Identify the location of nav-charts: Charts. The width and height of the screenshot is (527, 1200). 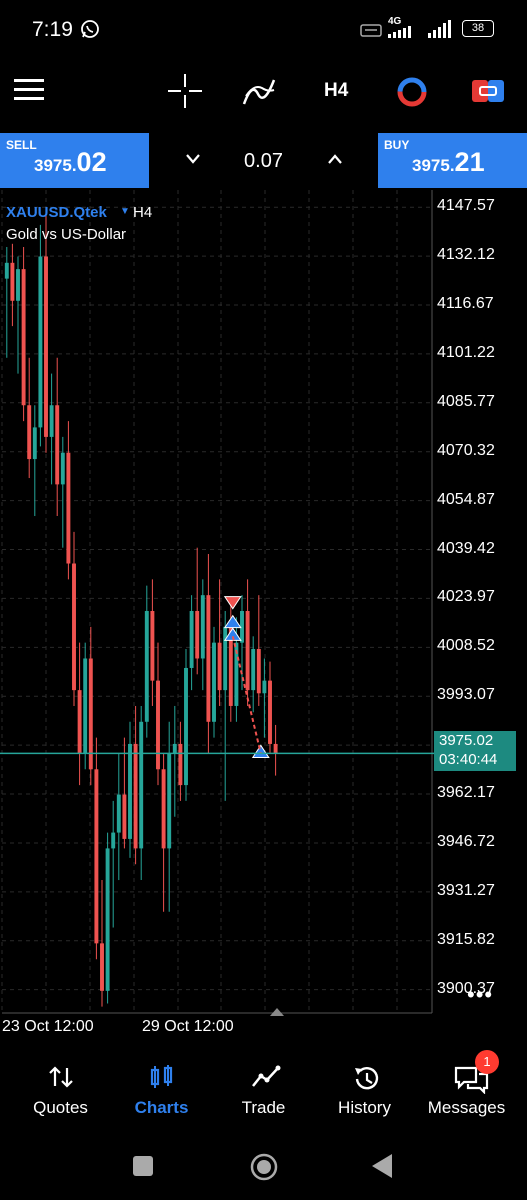
(161, 1090).